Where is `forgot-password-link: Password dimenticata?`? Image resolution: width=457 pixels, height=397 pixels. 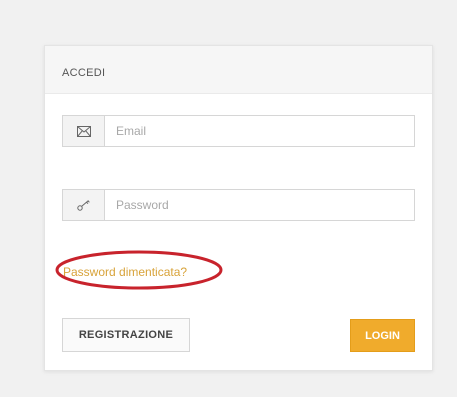
forgot-password-link: Password dimenticata? is located at coordinates (125, 272).